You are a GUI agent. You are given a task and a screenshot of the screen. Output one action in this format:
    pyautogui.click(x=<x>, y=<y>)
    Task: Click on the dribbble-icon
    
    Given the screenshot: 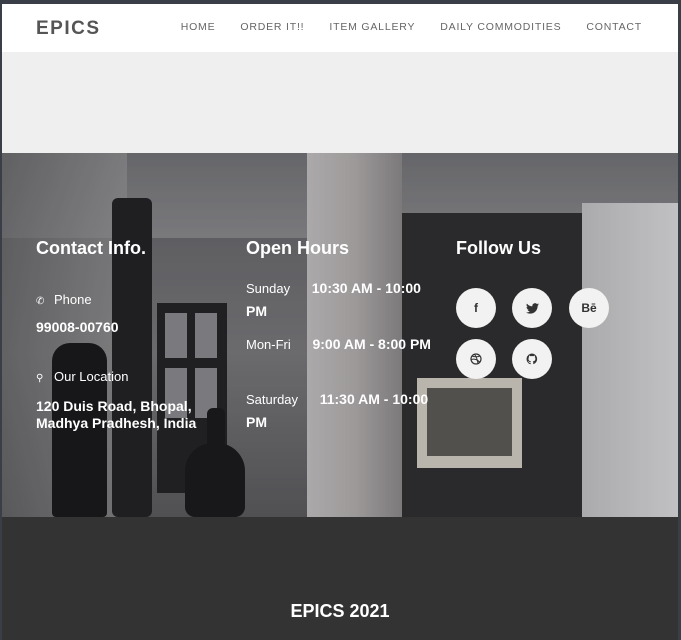 What is the action you would take?
    pyautogui.click(x=476, y=359)
    